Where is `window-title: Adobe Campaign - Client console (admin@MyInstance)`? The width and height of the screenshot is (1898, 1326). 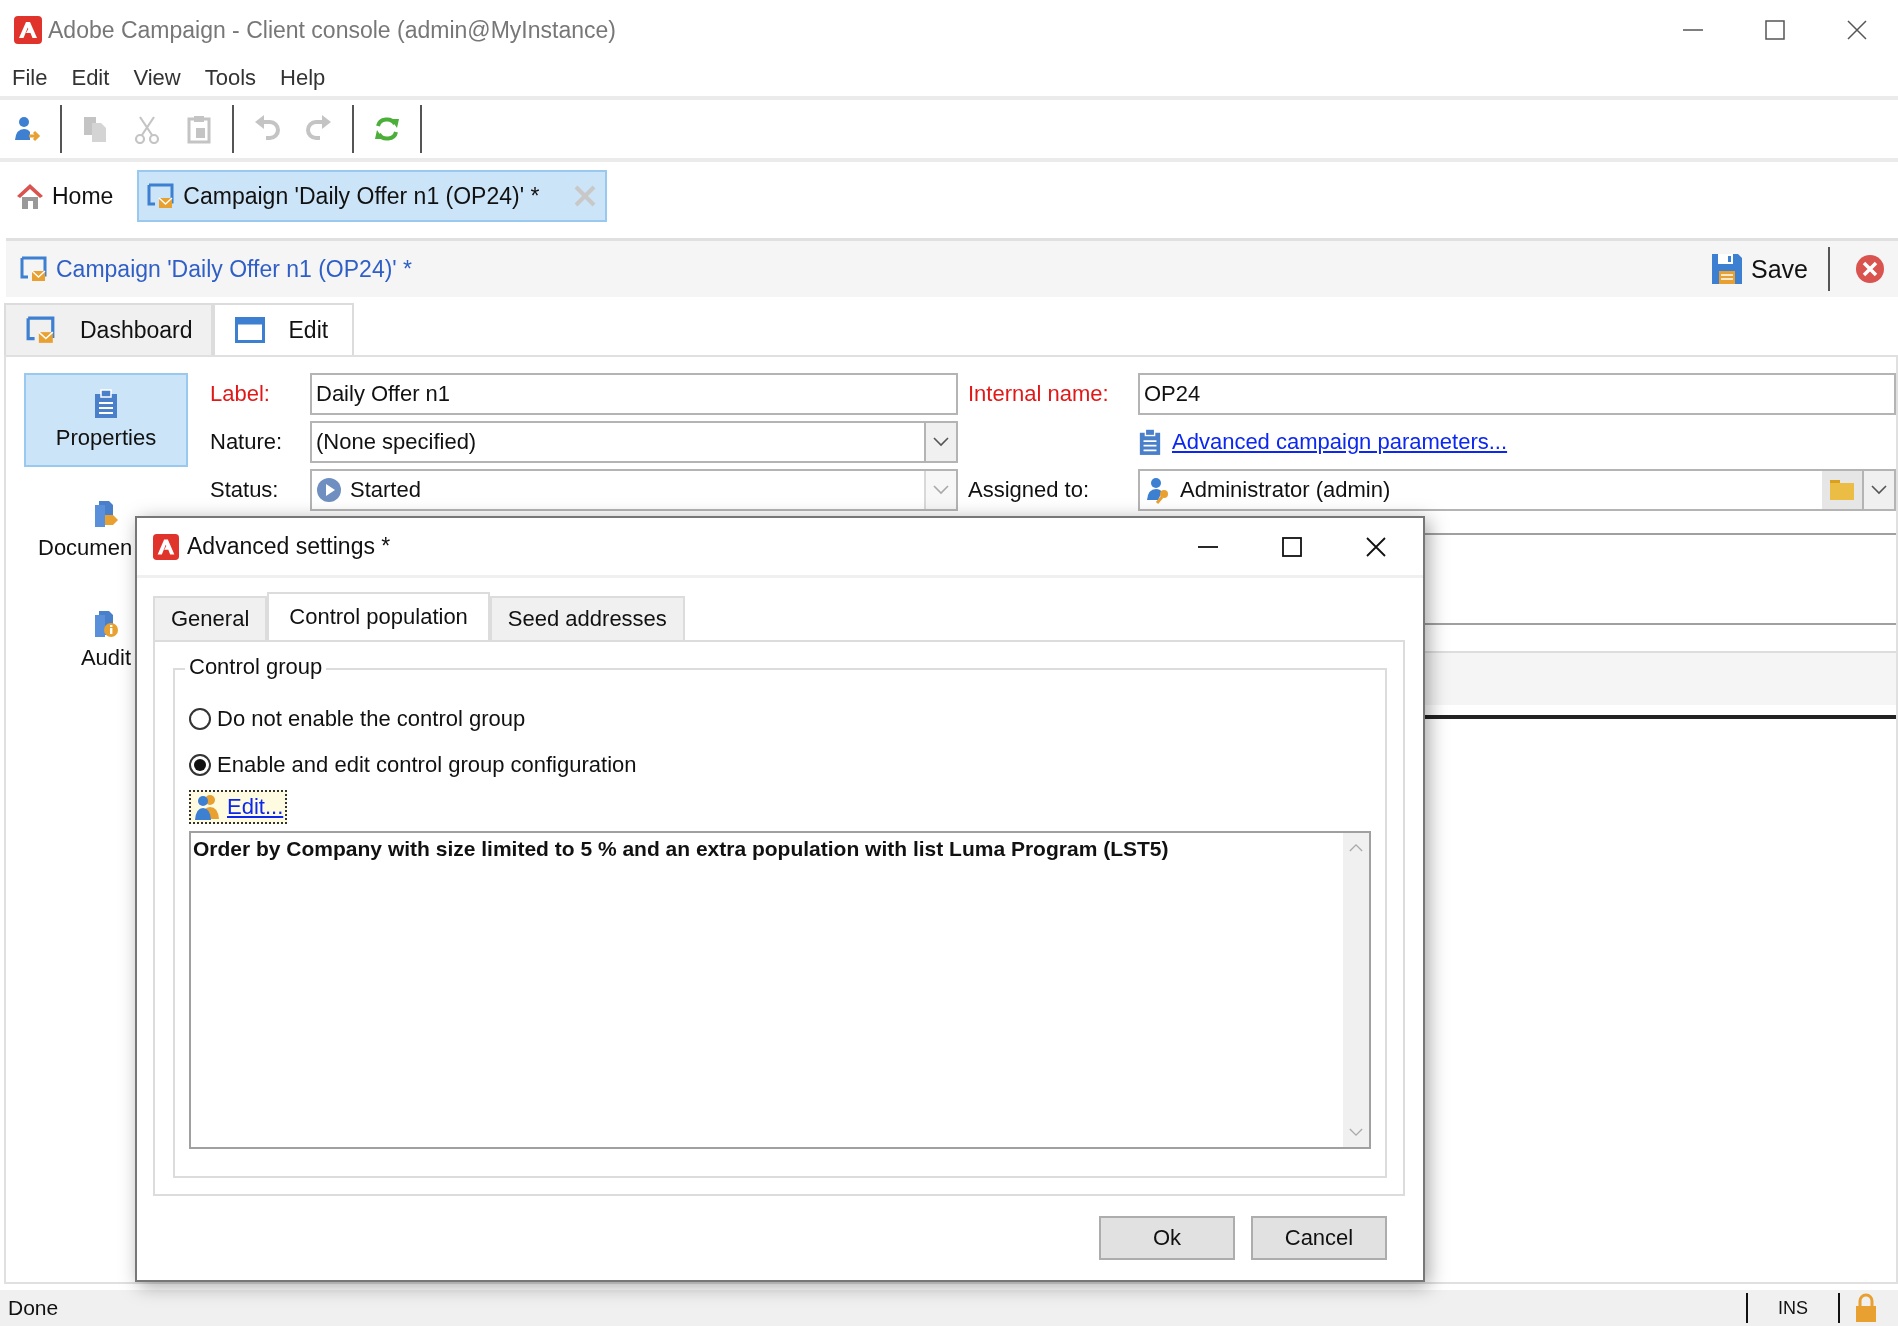 window-title: Adobe Campaign - Client console (admin@MyInstance) is located at coordinates (332, 30).